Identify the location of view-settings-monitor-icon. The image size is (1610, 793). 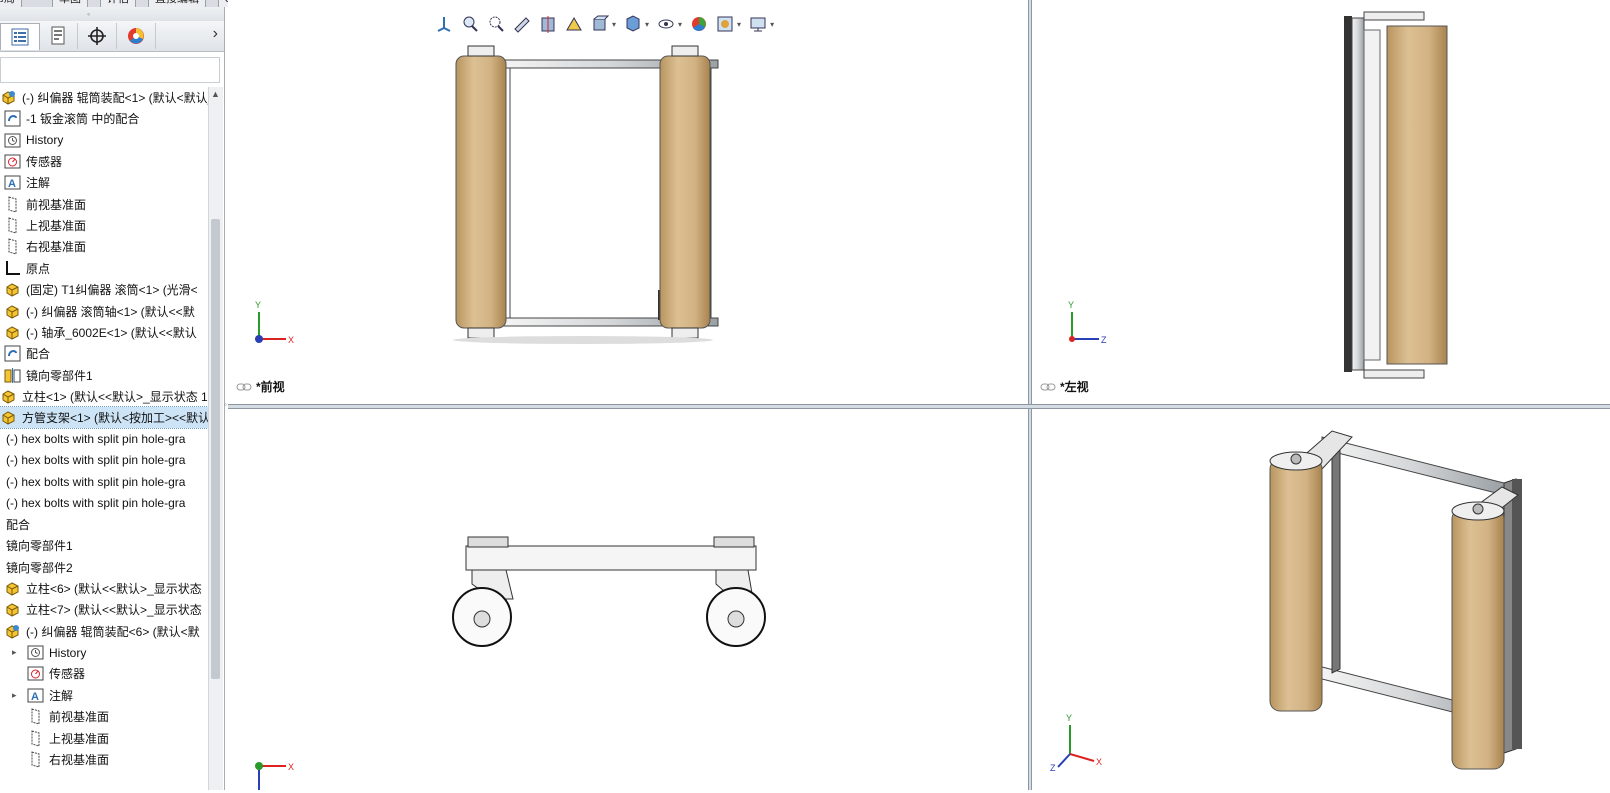
(758, 24).